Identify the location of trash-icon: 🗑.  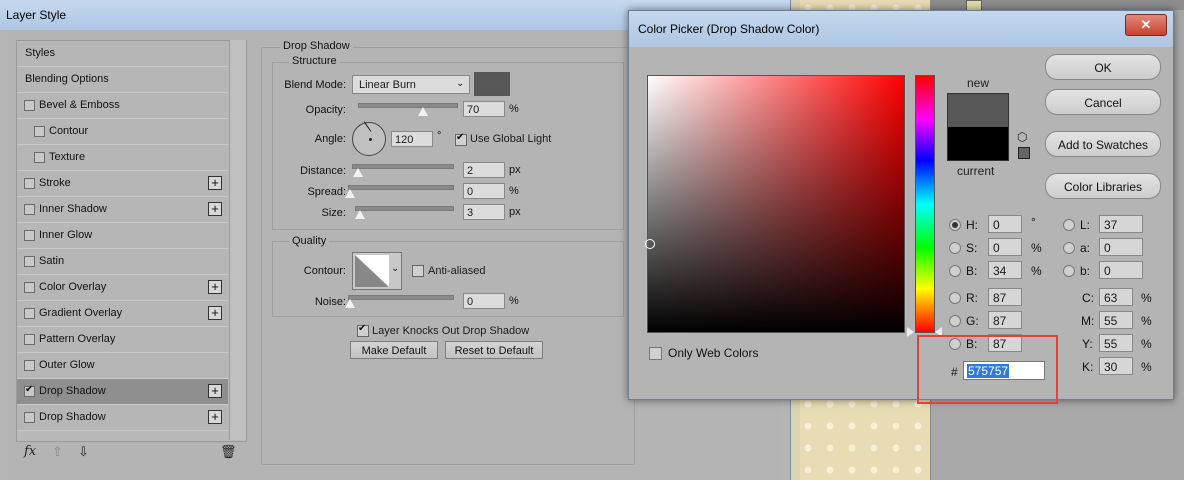
(228, 452).